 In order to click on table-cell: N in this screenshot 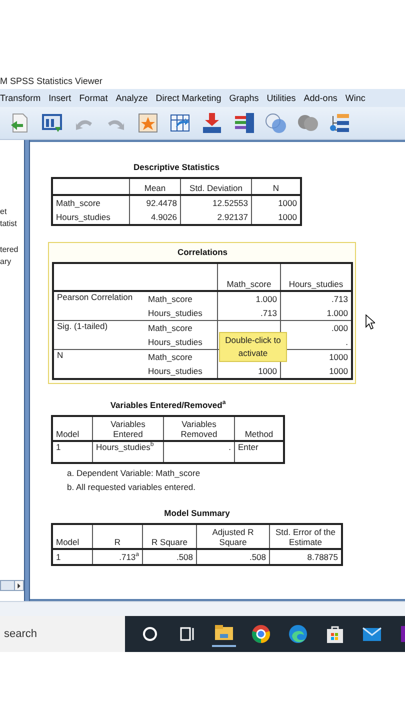, I will do `click(99, 357)`.